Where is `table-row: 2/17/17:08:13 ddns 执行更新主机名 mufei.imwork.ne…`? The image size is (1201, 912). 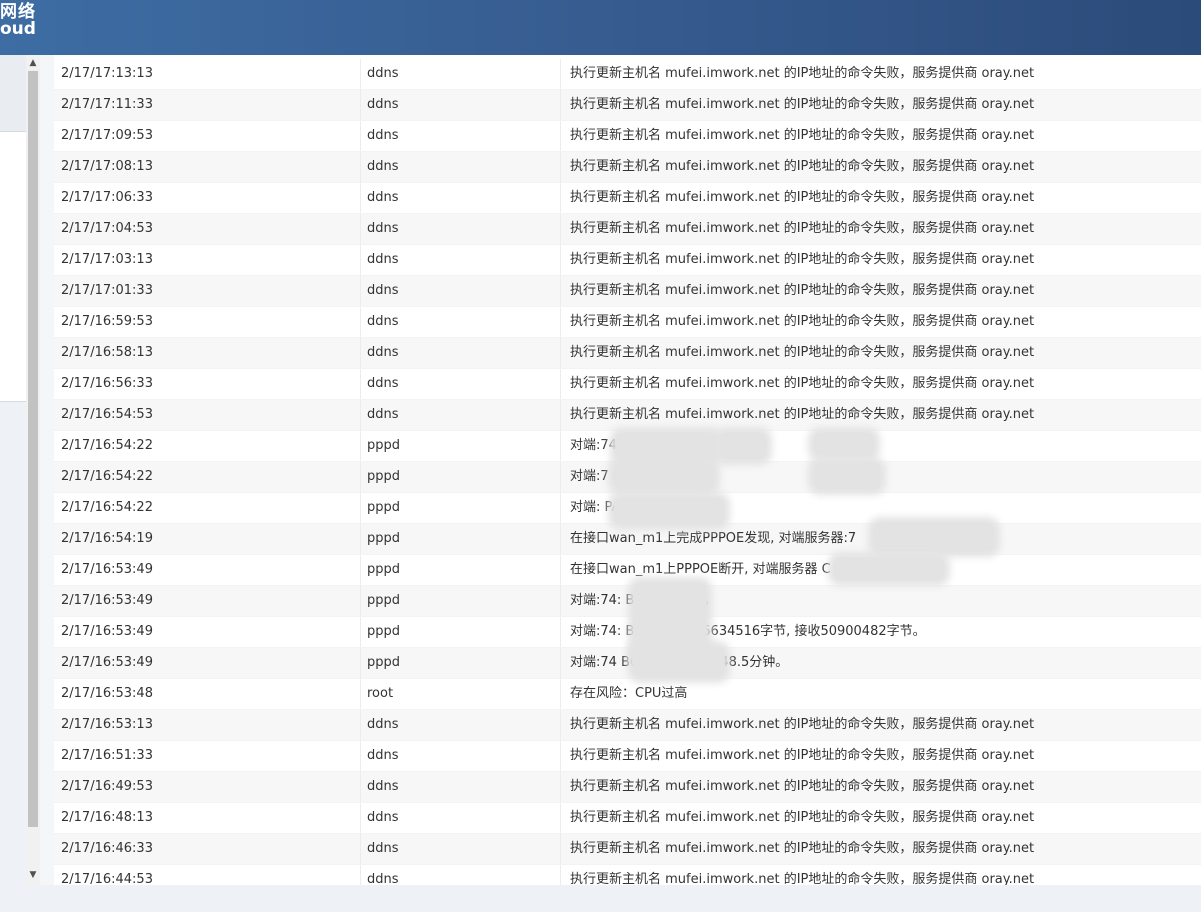
table-row: 2/17/17:08:13 ddns 执行更新主机名 mufei.imwork.ne… is located at coordinates (627, 167).